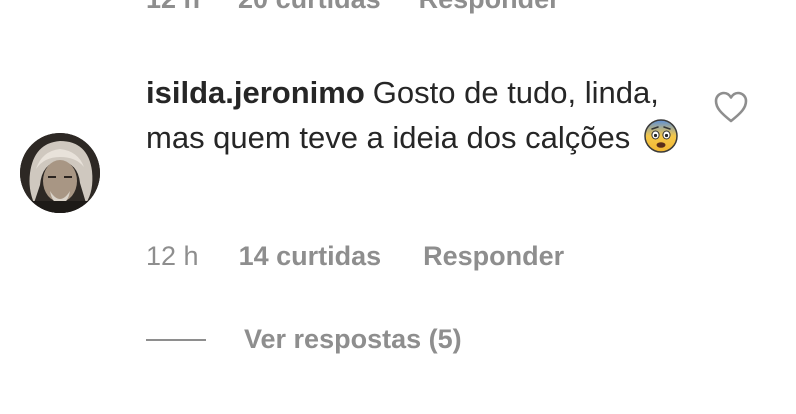 The height and width of the screenshot is (414, 796). What do you see at coordinates (255, 92) in the screenshot?
I see `comment-username: isilda.jeronimo` at bounding box center [255, 92].